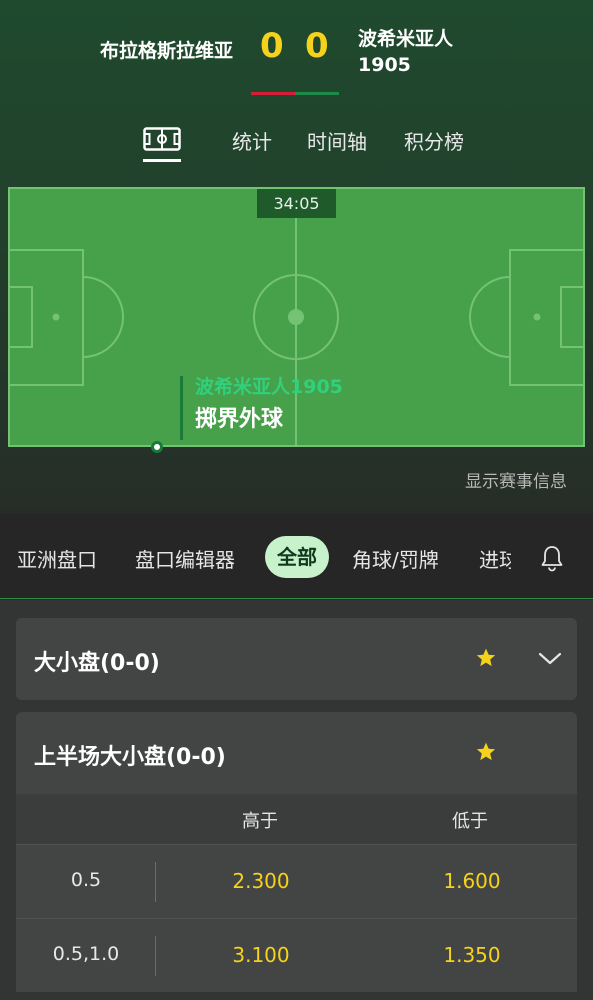 The width and height of the screenshot is (593, 1000). I want to click on odds-under: 1.600, so click(472, 881).